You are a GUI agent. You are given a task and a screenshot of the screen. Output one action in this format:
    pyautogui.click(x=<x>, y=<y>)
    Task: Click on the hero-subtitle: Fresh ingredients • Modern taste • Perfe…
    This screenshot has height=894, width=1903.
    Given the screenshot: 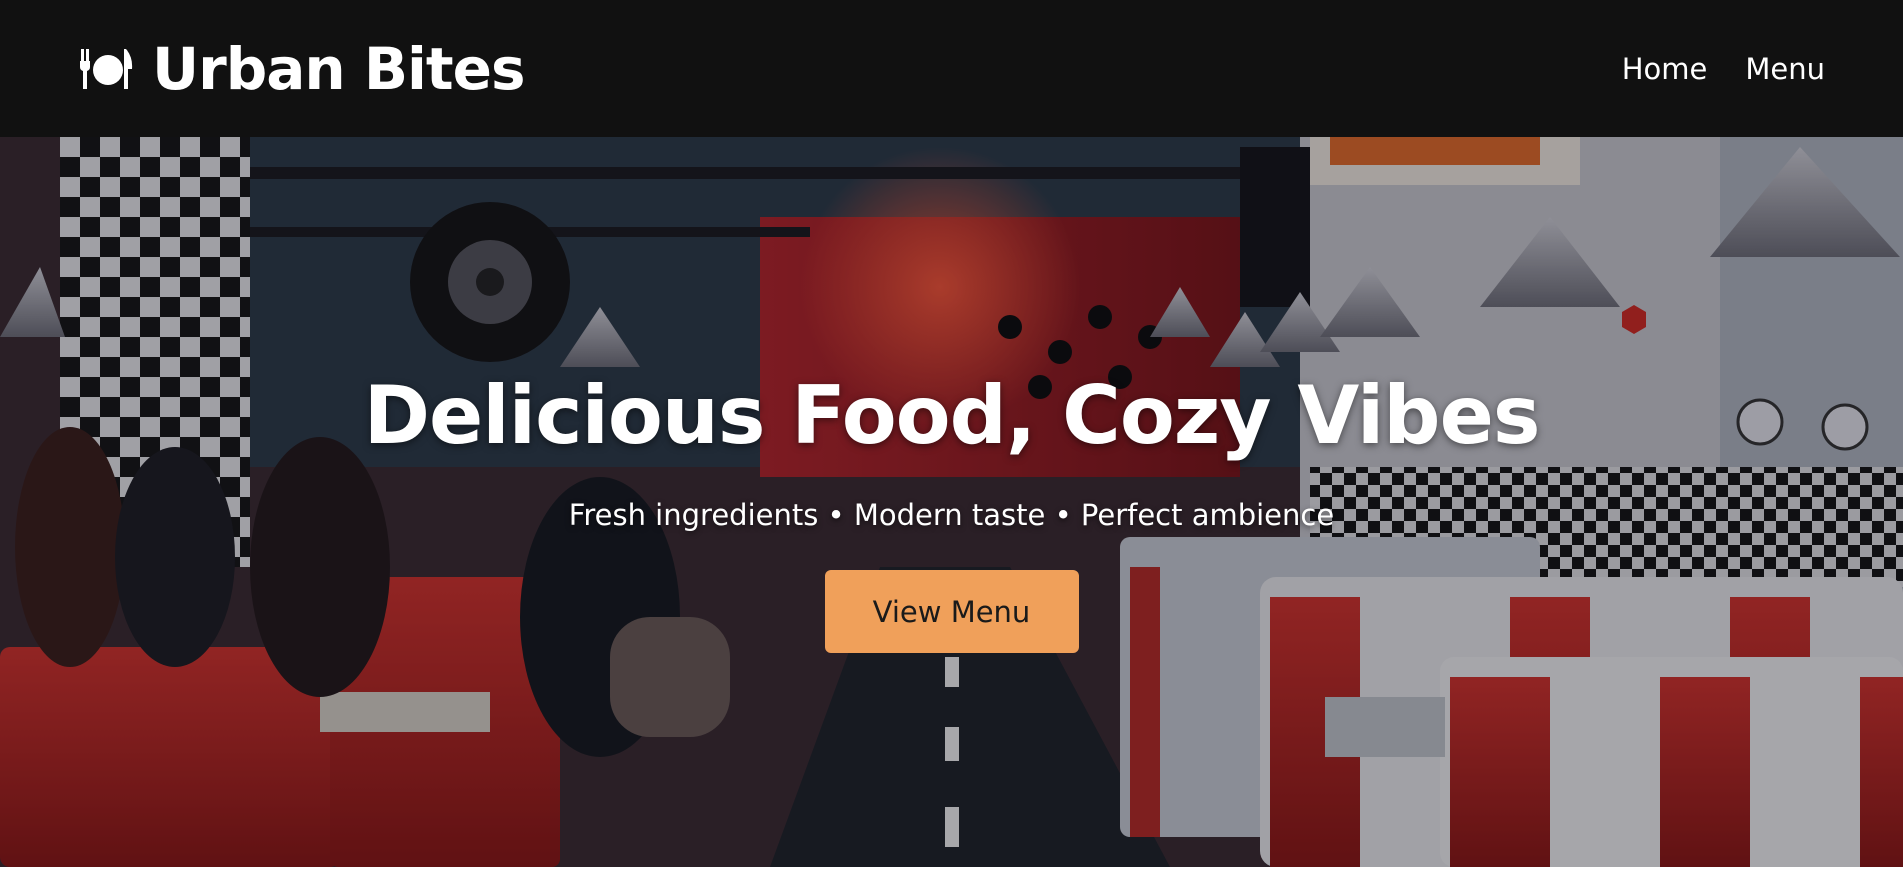 What is the action you would take?
    pyautogui.click(x=951, y=515)
    